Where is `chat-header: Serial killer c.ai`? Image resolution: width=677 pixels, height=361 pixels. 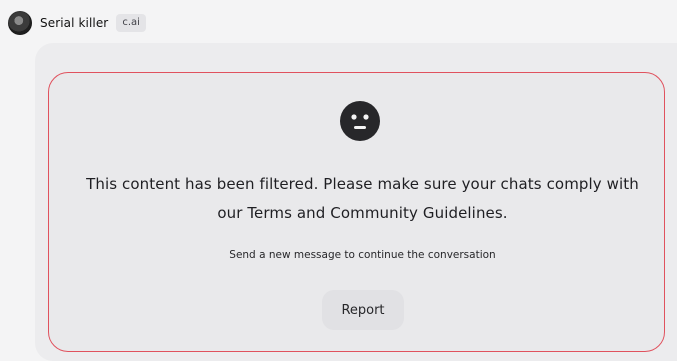
chat-header: Serial killer c.ai is located at coordinates (77, 23).